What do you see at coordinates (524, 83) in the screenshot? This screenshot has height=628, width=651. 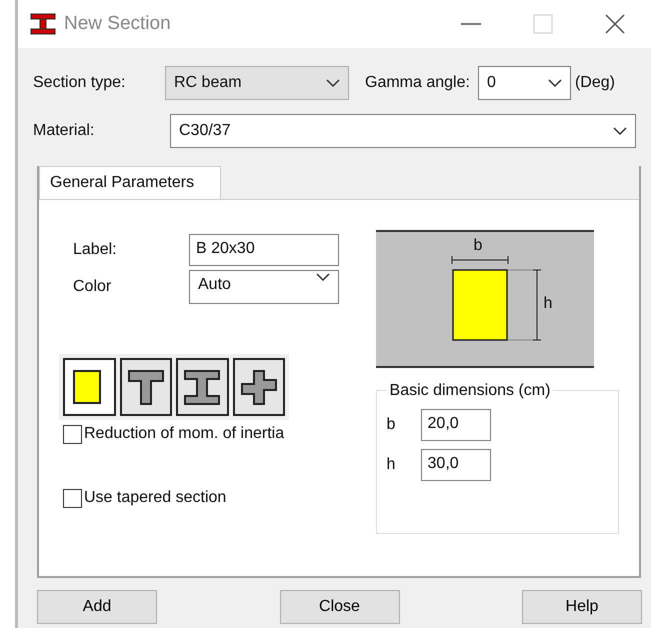 I see `gamma-angle-combo: 0` at bounding box center [524, 83].